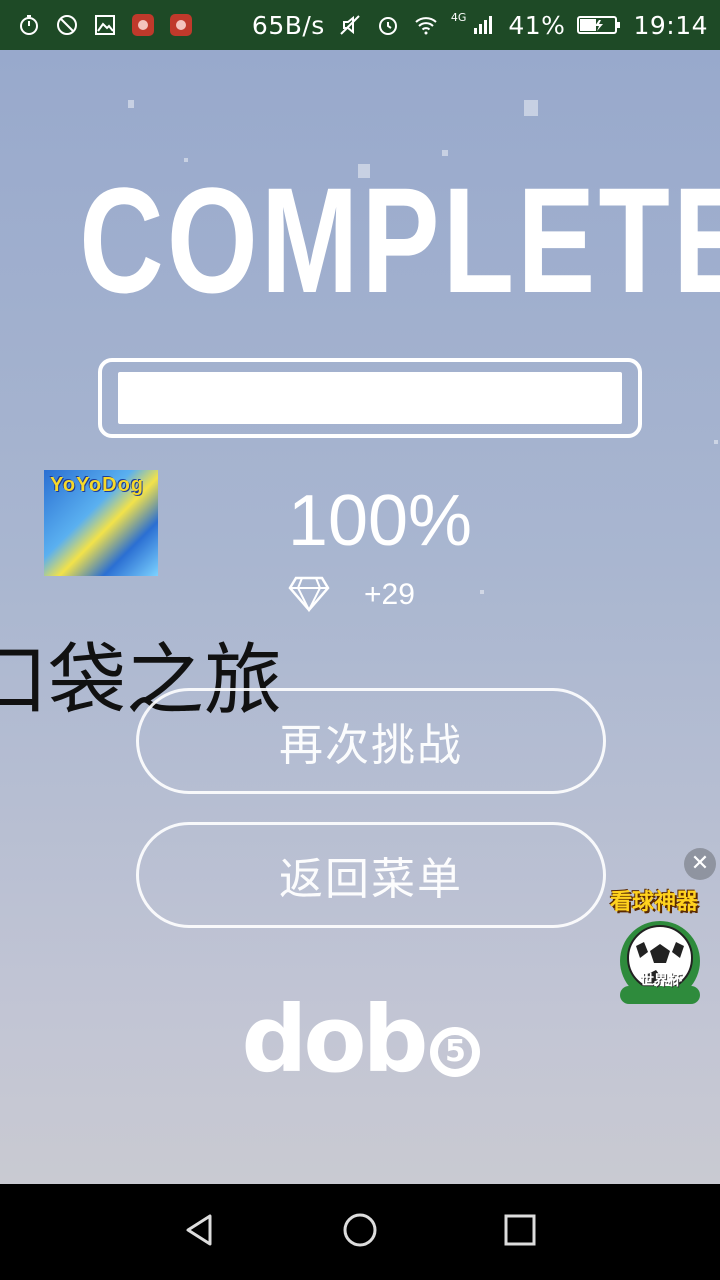  I want to click on navigation-bar, so click(360, 1232).